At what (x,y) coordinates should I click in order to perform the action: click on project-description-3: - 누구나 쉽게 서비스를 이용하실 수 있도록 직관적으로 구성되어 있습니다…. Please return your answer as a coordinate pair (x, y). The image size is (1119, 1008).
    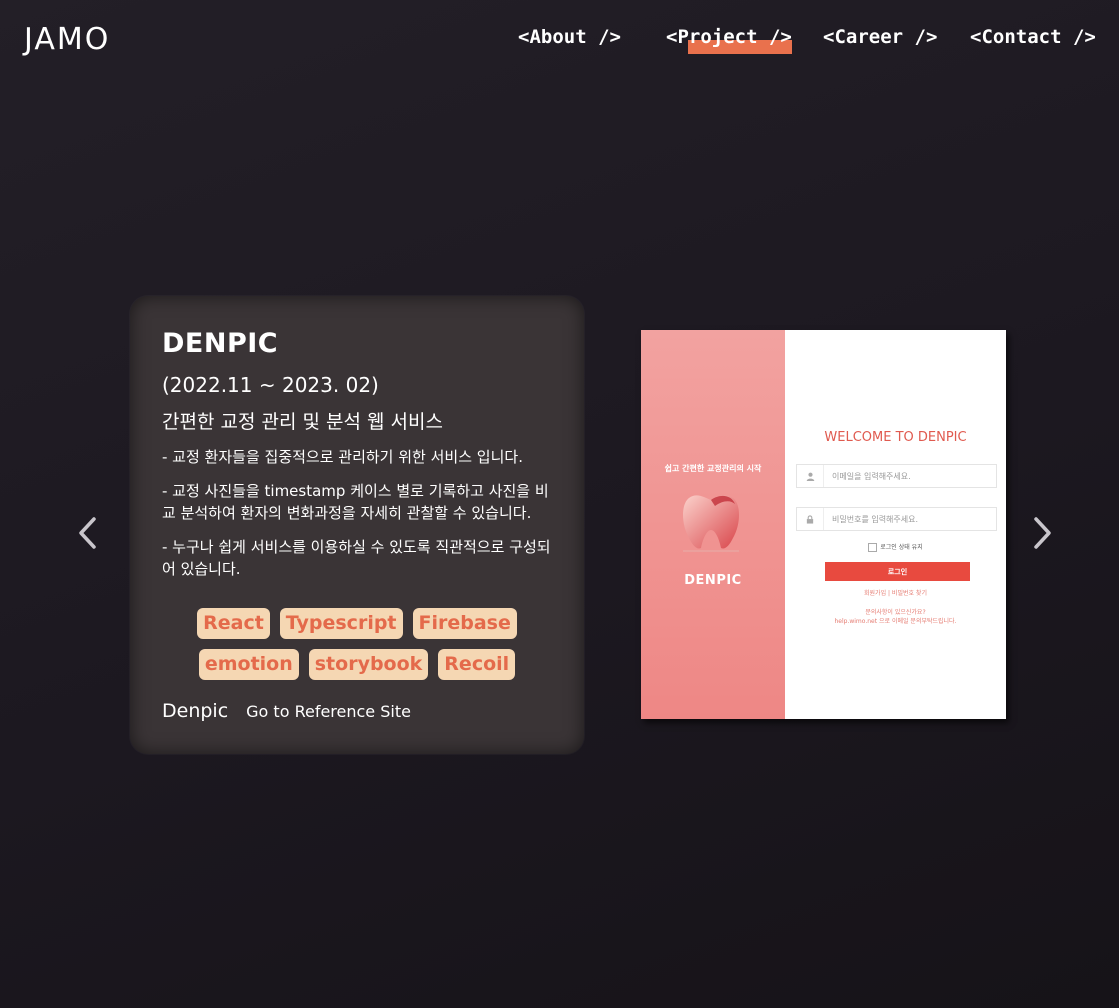
    Looking at the image, I should click on (356, 558).